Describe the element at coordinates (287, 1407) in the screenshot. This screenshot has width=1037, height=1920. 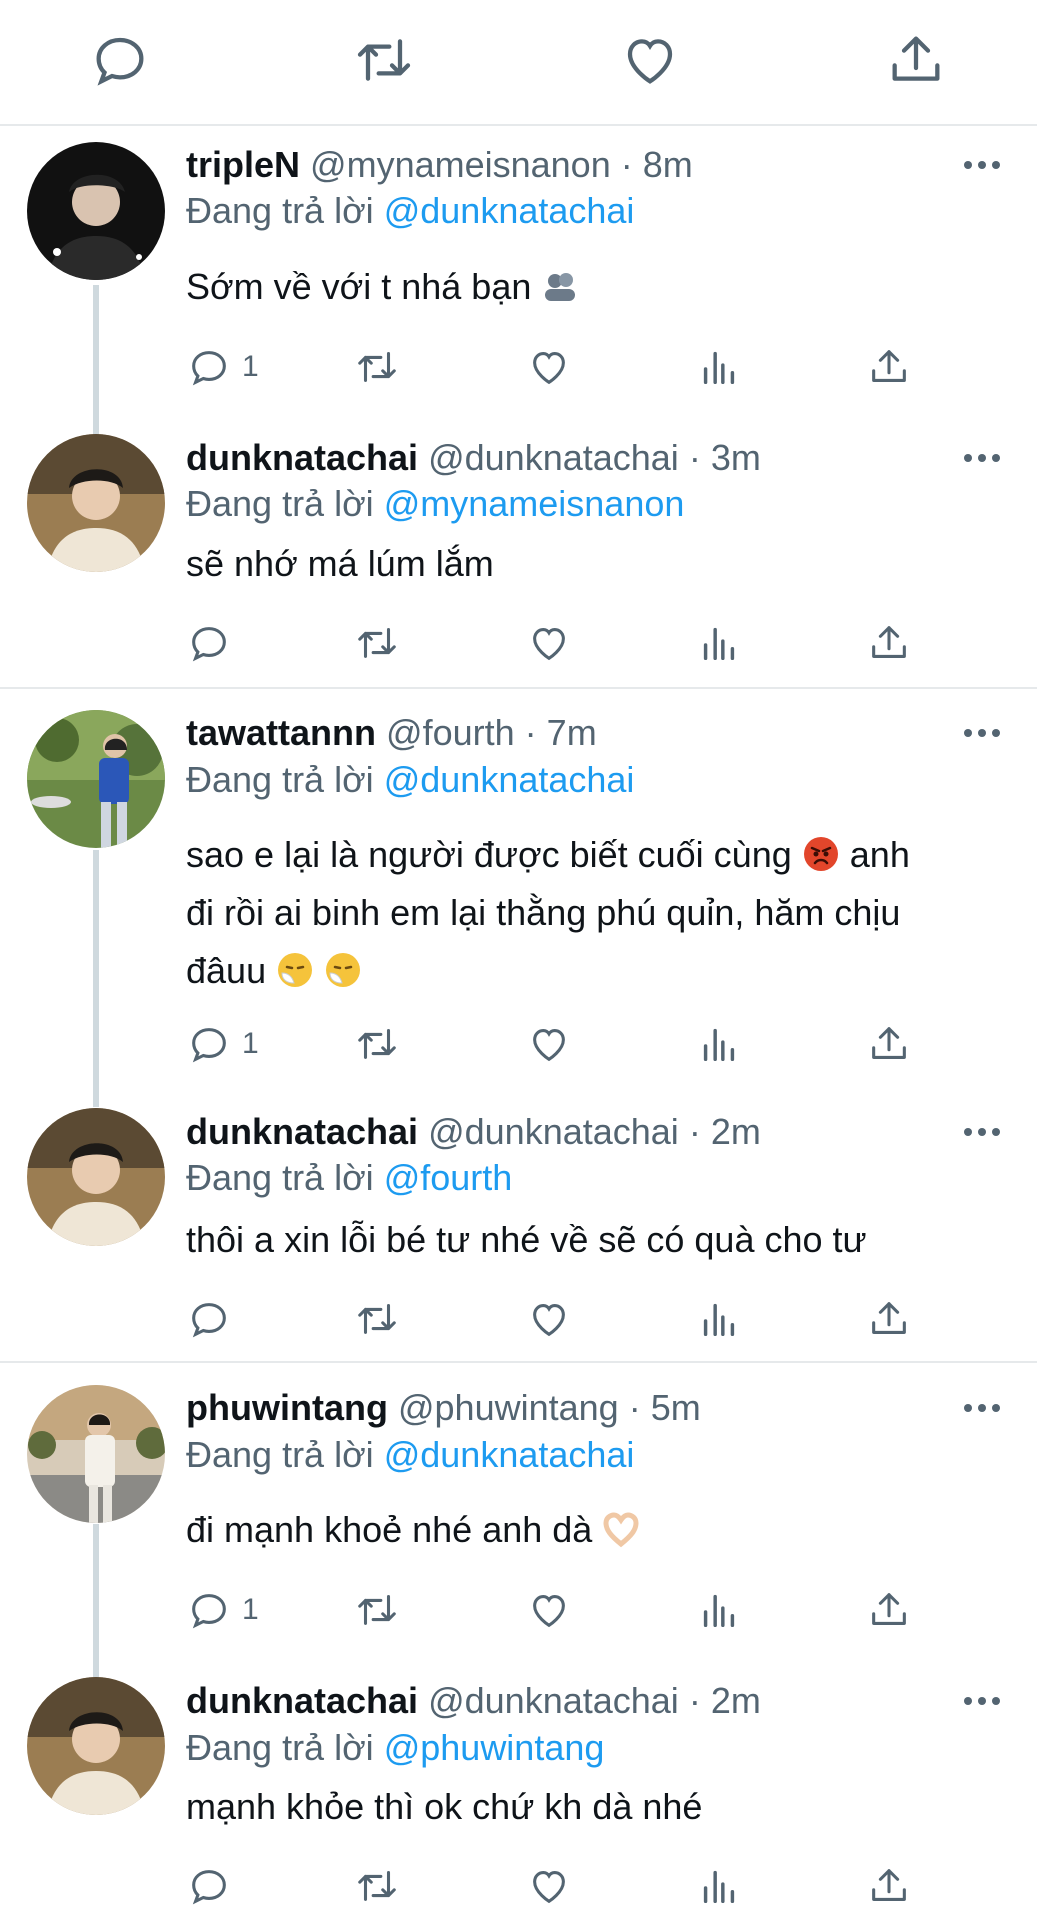
I see `display-name: phuwintang` at that location.